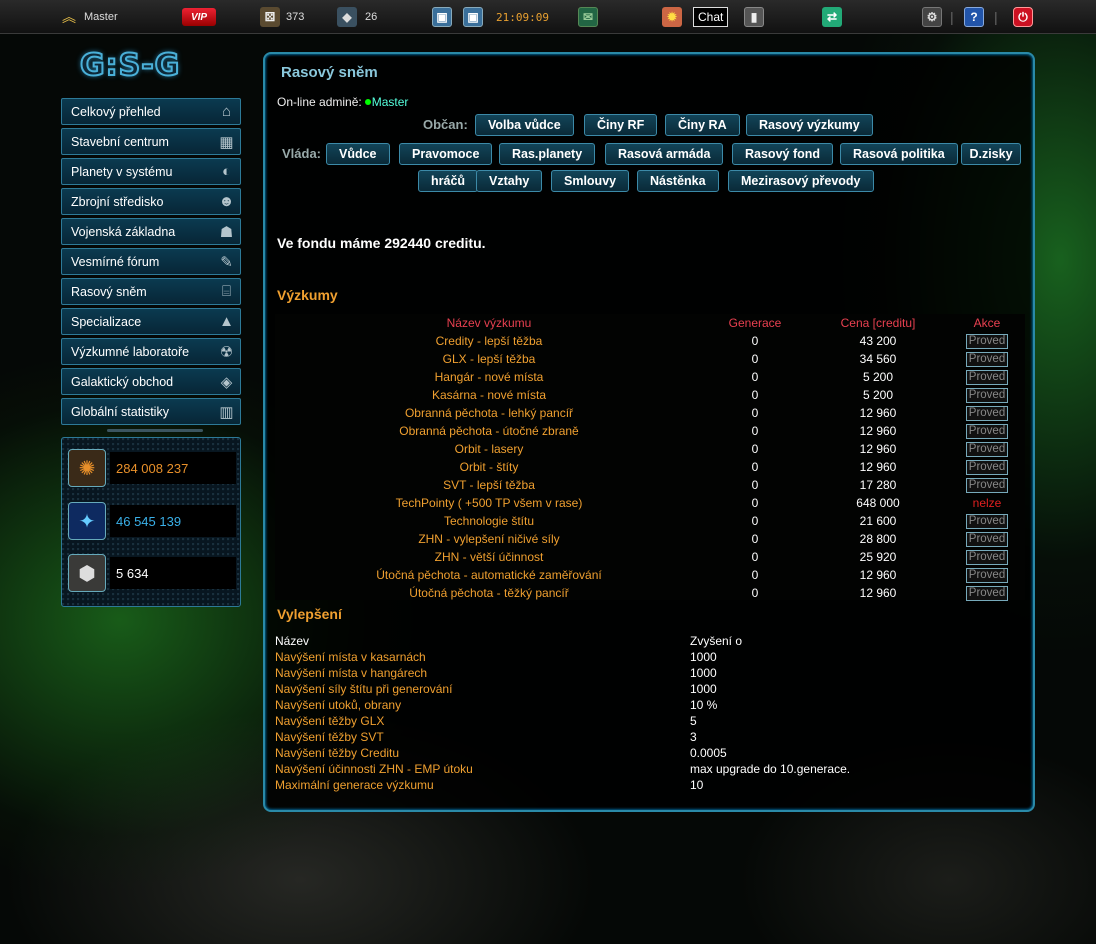 This screenshot has width=1096, height=944. I want to click on sidebar-item-label: Globální statistiky, so click(120, 411).